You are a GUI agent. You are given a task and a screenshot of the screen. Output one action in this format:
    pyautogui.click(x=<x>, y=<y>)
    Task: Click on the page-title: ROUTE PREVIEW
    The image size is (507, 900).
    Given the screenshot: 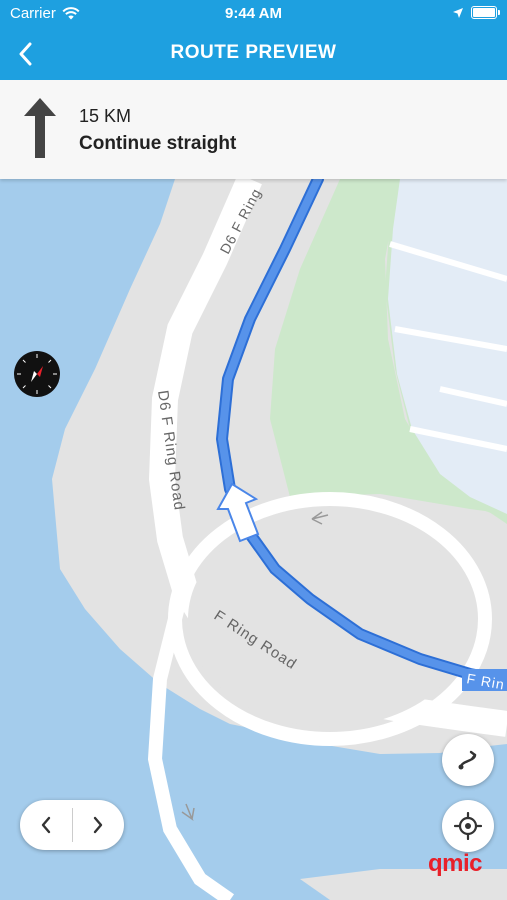 What is the action you would take?
    pyautogui.click(x=253, y=52)
    